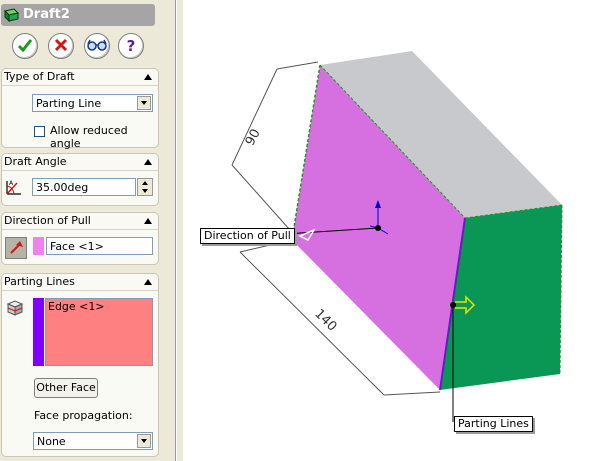  What do you see at coordinates (247, 236) in the screenshot?
I see `direction-of-pull-callout: Direction of Pull` at bounding box center [247, 236].